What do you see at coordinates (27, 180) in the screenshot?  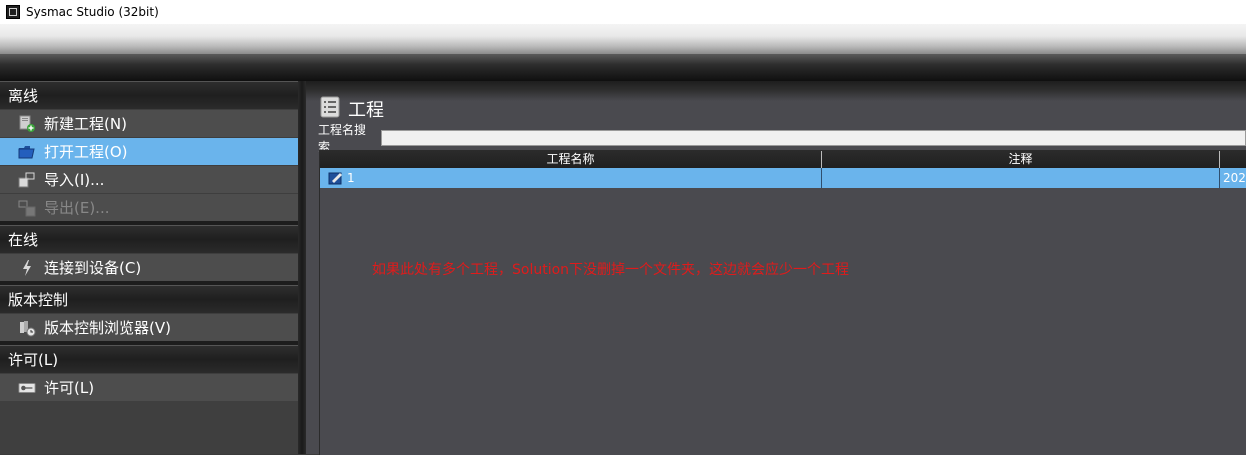 I see `import-icon` at bounding box center [27, 180].